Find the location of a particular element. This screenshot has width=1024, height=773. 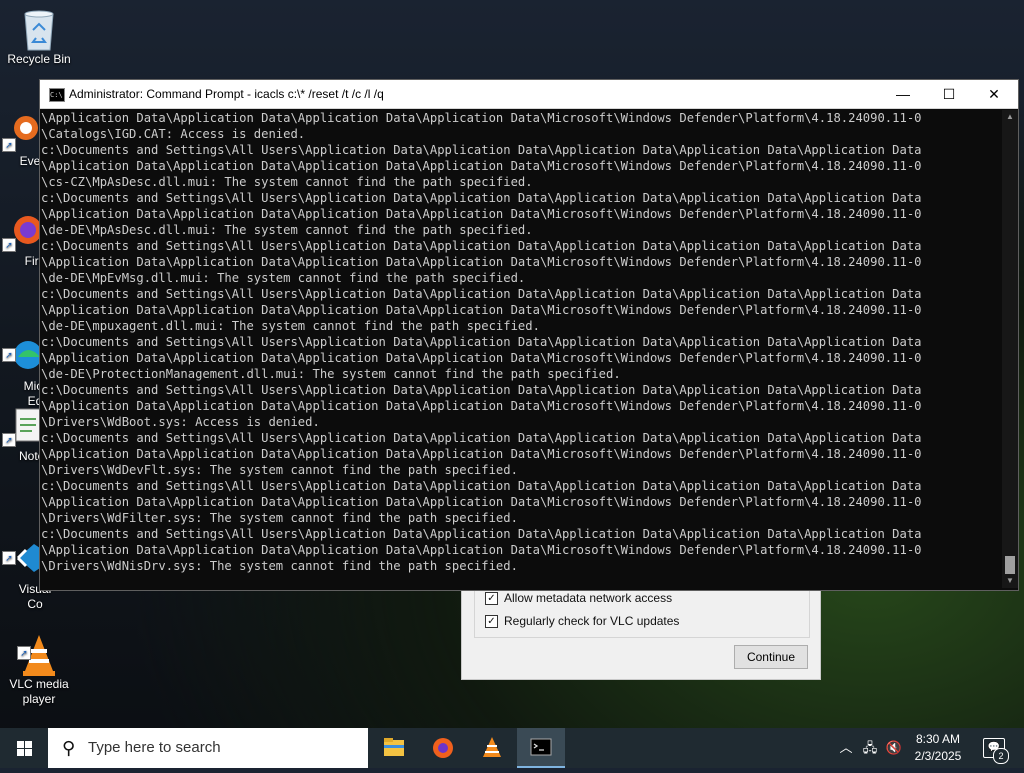

clock-date: 2/3/2025 is located at coordinates (938, 756).